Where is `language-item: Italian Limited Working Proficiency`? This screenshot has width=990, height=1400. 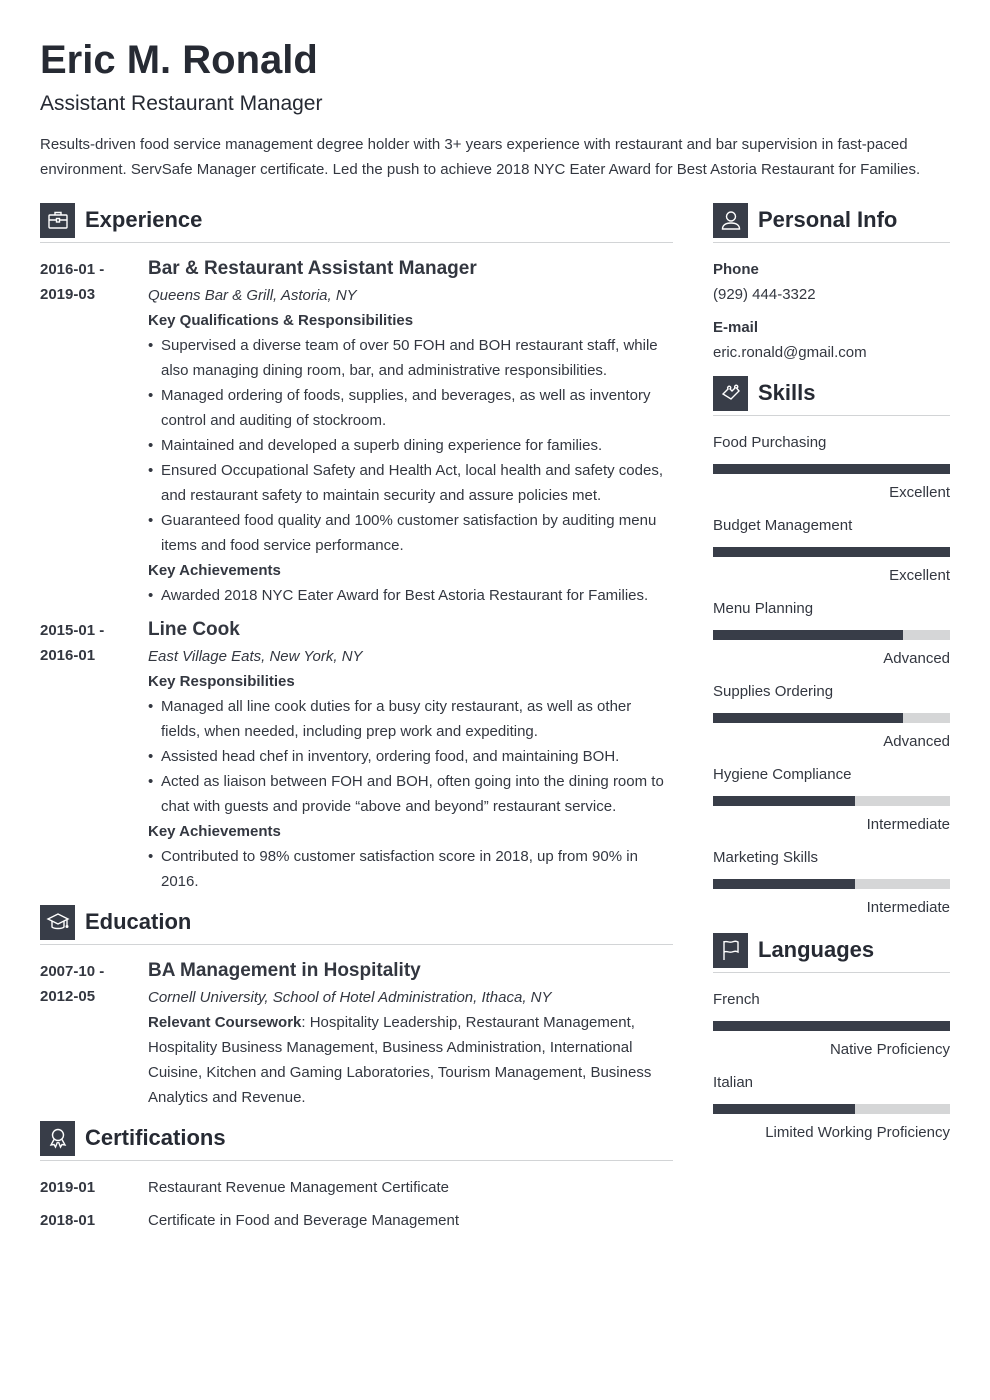
language-item: Italian Limited Working Proficiency is located at coordinates (831, 1107).